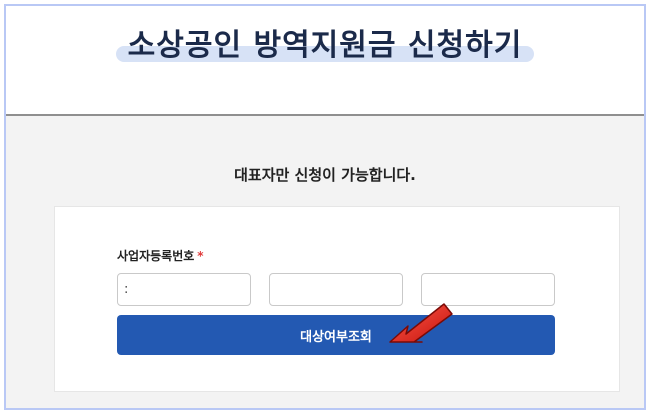  I want to click on required-mark: *, so click(200, 256).